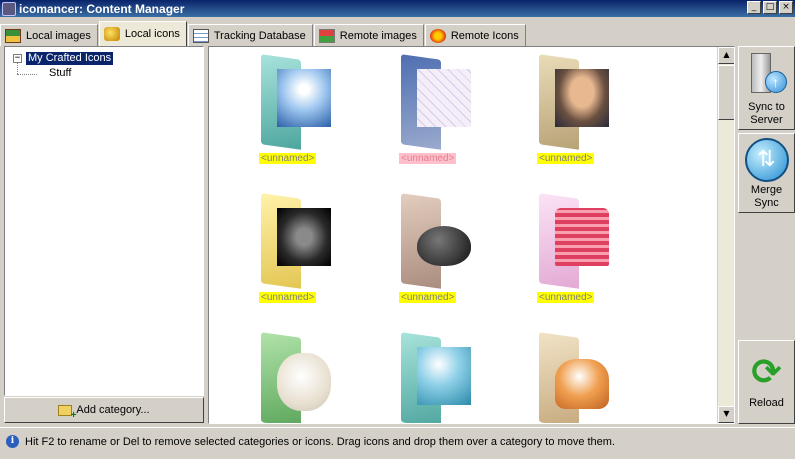 The image size is (795, 459). Describe the element at coordinates (766, 107) in the screenshot. I see `sync-label-line1: Sync to` at that location.